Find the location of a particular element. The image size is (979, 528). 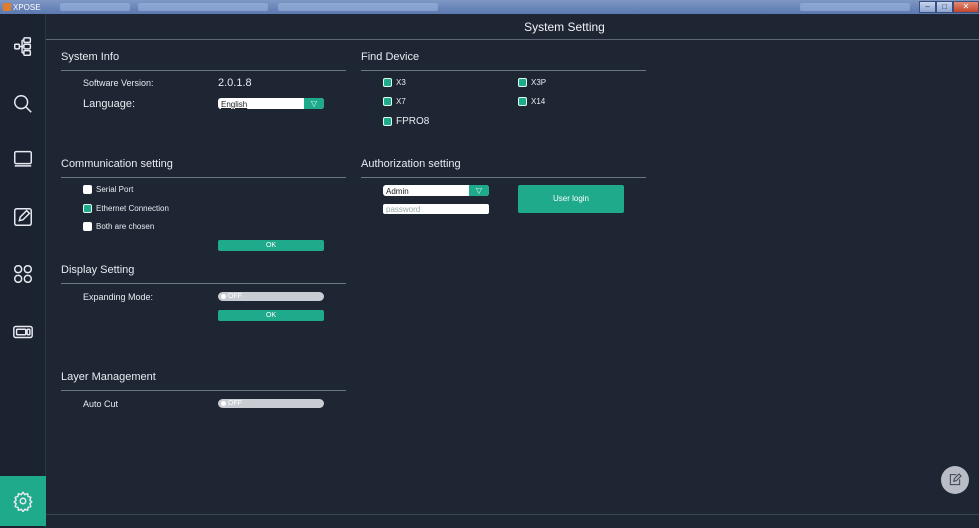

authorization-title: Authorization setting is located at coordinates (411, 164).